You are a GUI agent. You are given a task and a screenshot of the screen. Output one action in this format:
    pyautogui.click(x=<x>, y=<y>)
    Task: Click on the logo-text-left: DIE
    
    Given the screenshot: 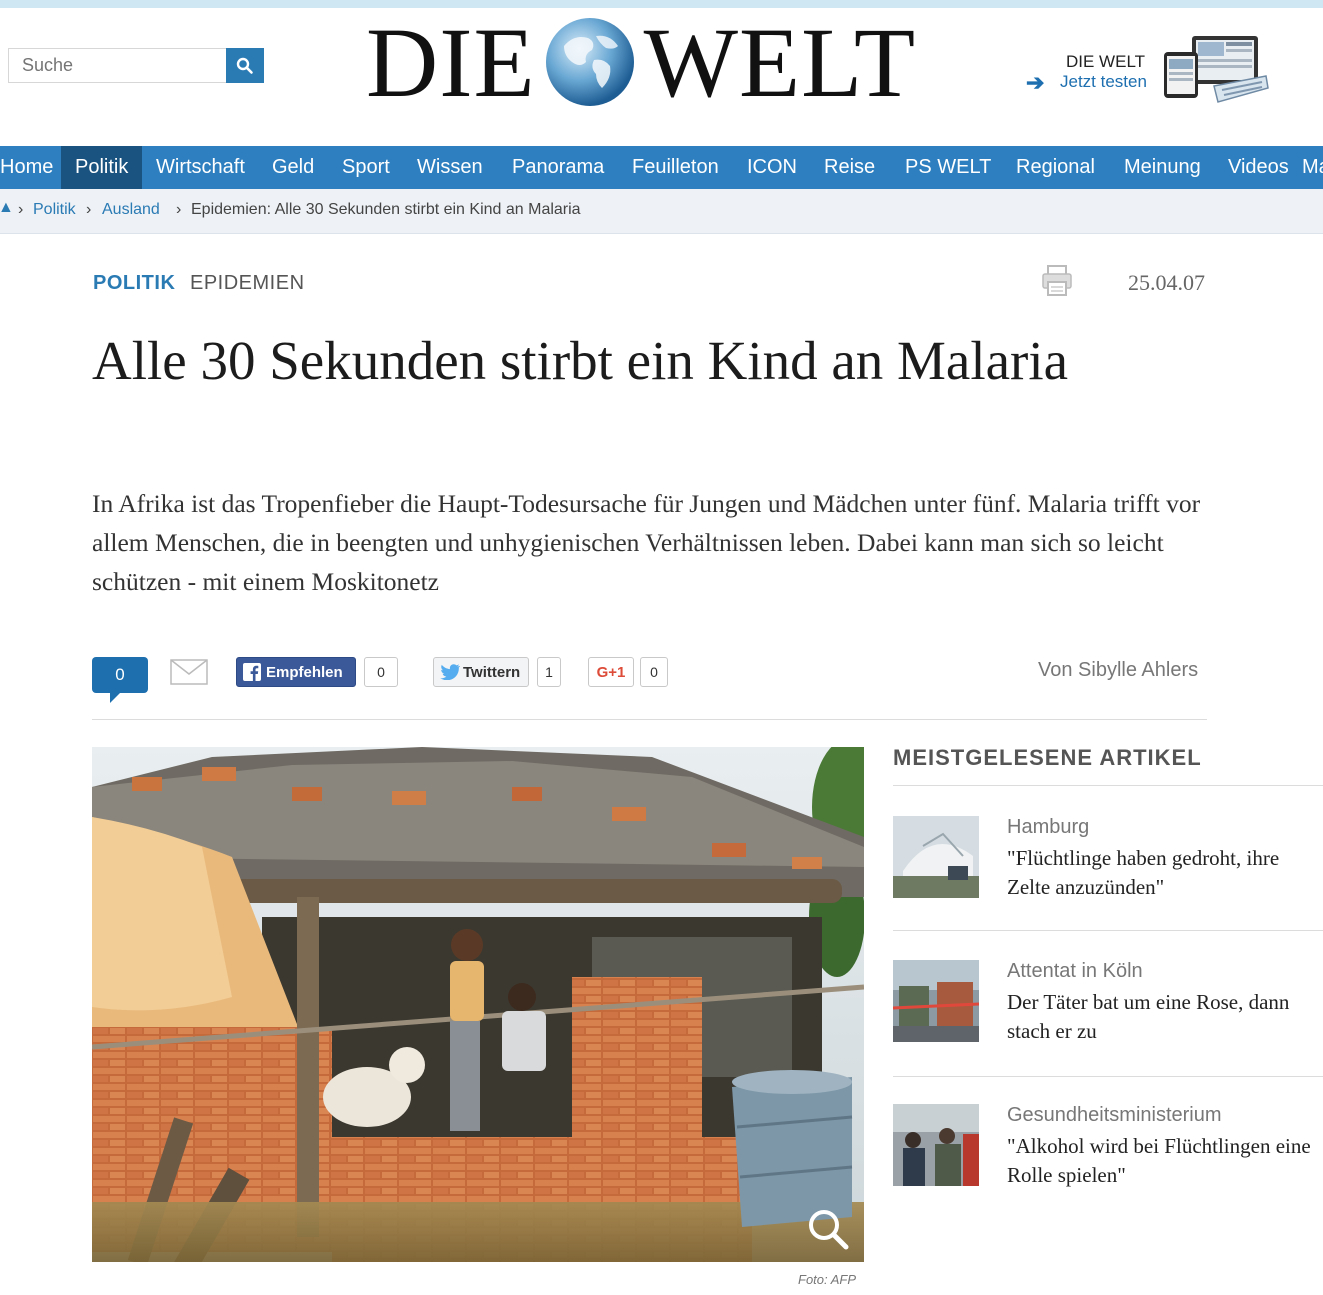 What is the action you would take?
    pyautogui.click(x=451, y=62)
    